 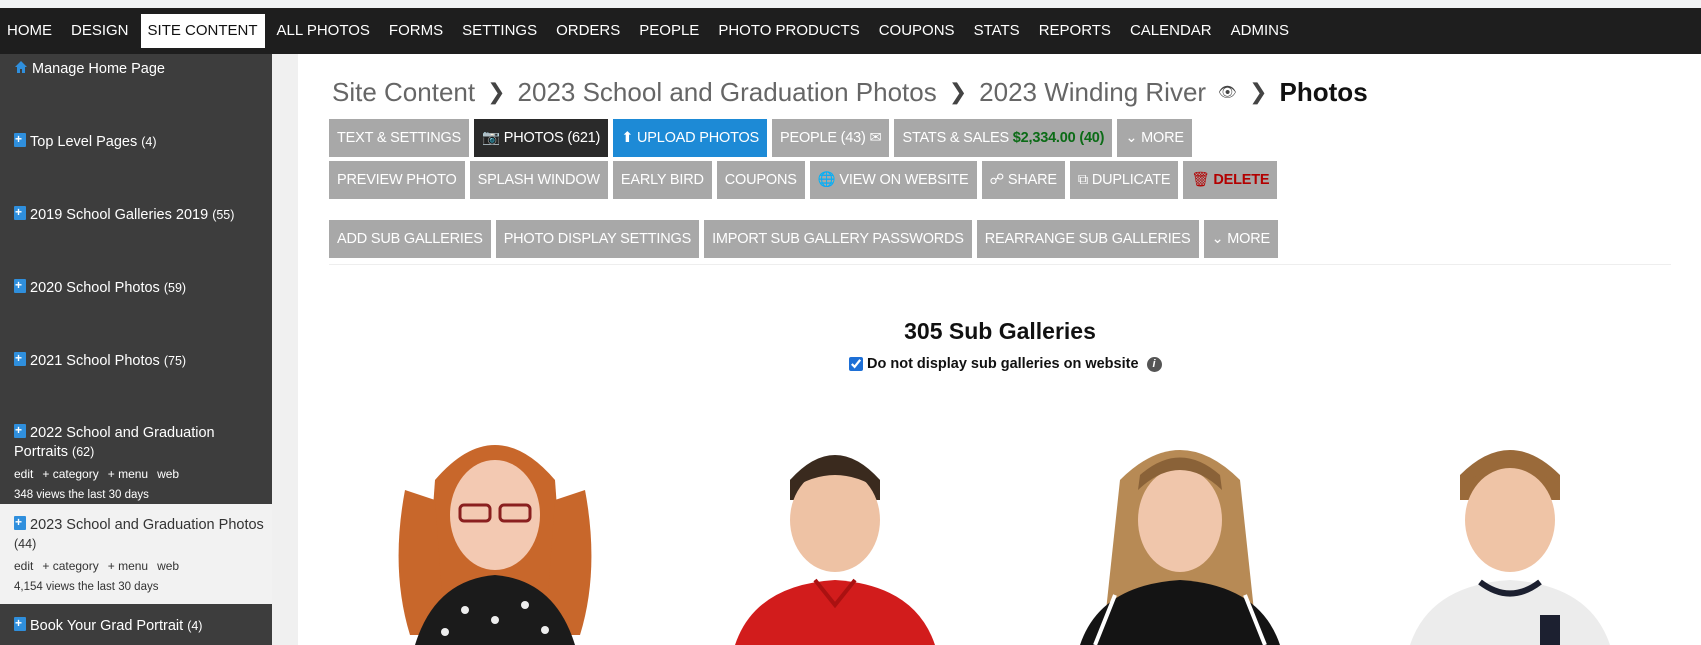 What do you see at coordinates (1260, 31) in the screenshot?
I see `nav-admins: ADMINS` at bounding box center [1260, 31].